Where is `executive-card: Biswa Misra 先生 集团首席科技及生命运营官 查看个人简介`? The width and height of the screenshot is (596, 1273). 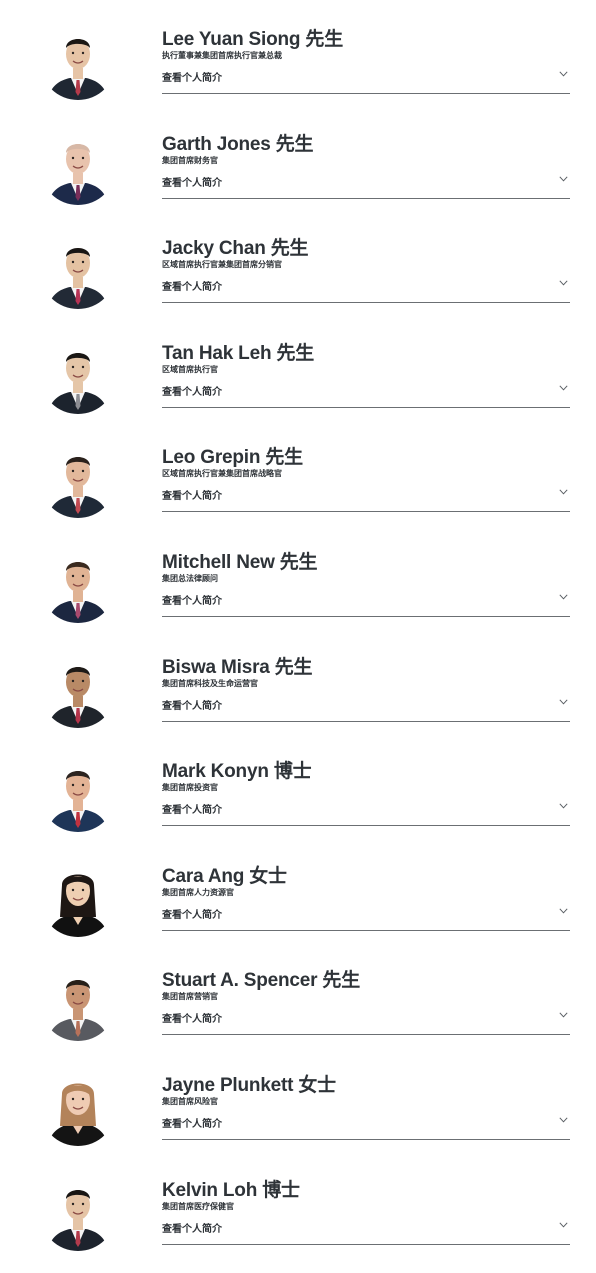
executive-card: Biswa Misra 先生 集团首席科技及生命运营官 查看个人简介 is located at coordinates (298, 698).